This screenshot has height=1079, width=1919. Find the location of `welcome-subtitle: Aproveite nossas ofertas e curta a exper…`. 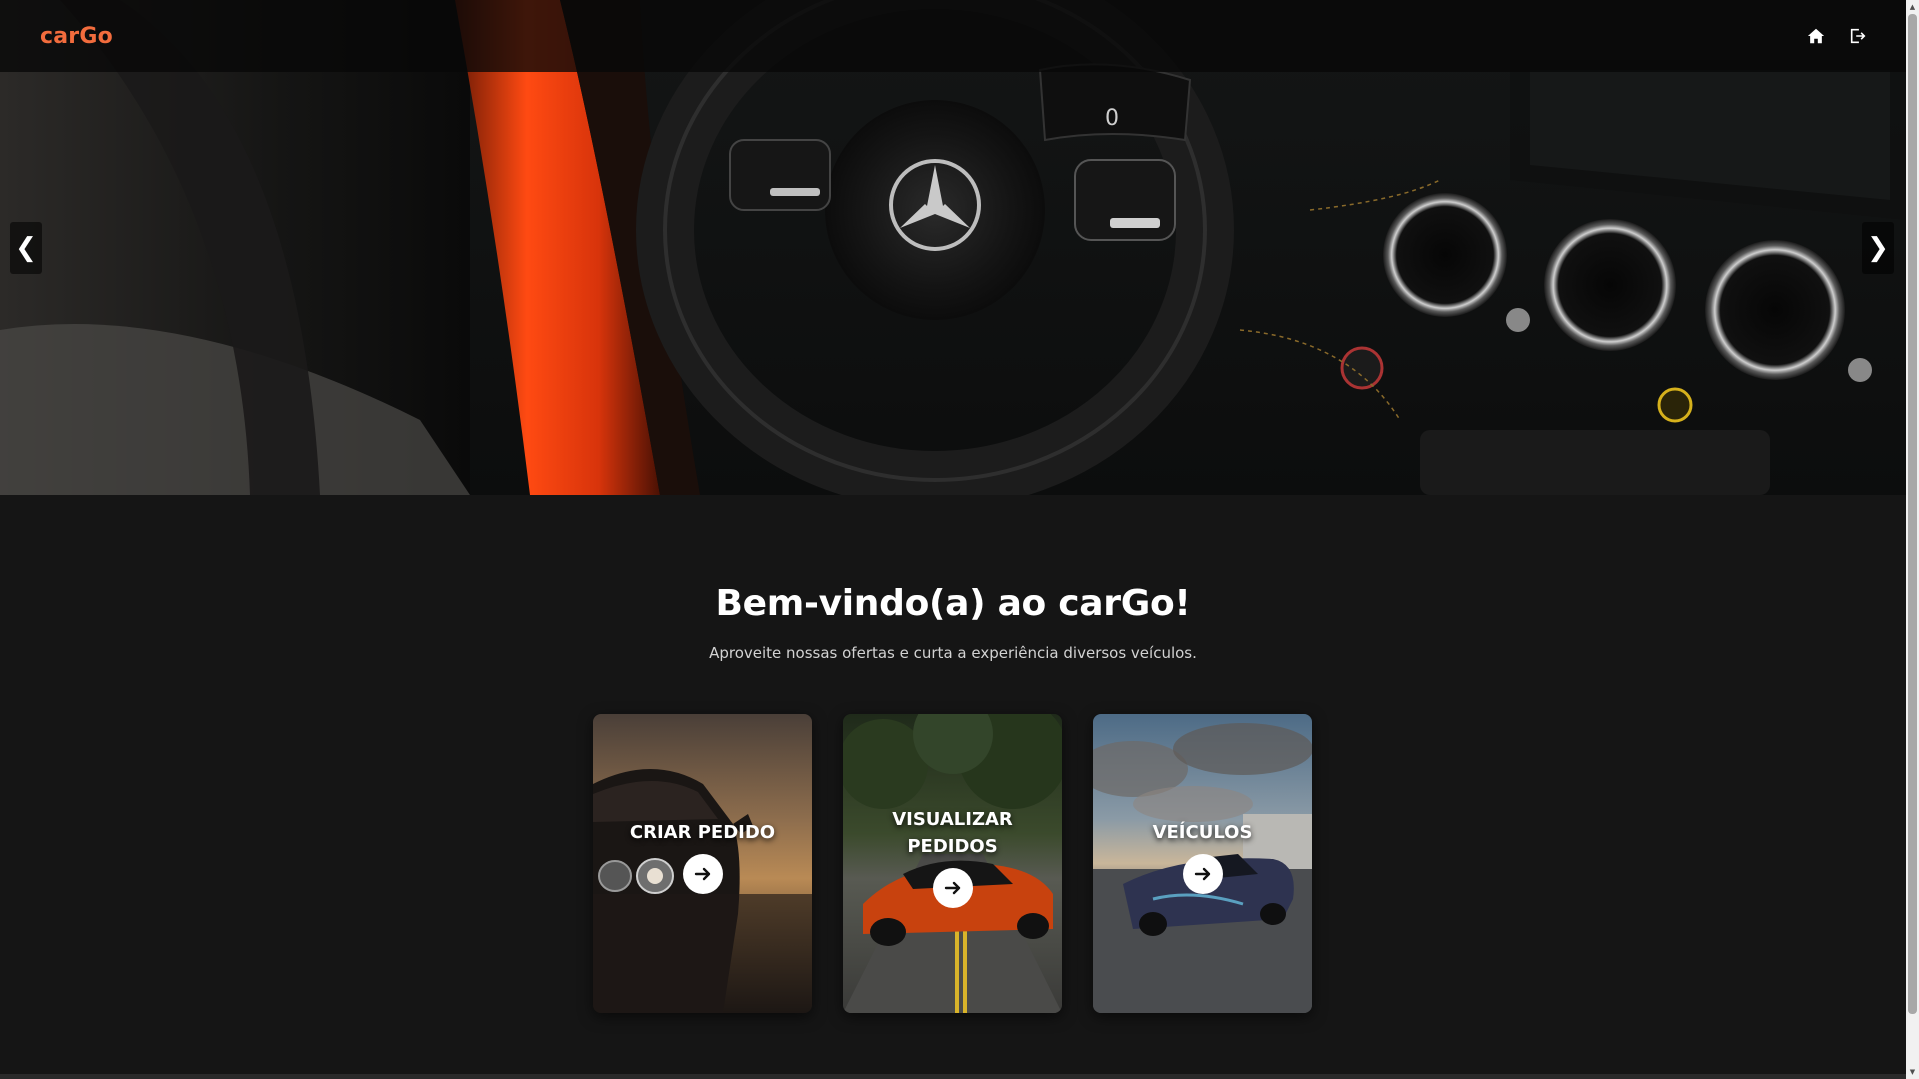

welcome-subtitle: Aproveite nossas ofertas e curta a exper… is located at coordinates (953, 653).